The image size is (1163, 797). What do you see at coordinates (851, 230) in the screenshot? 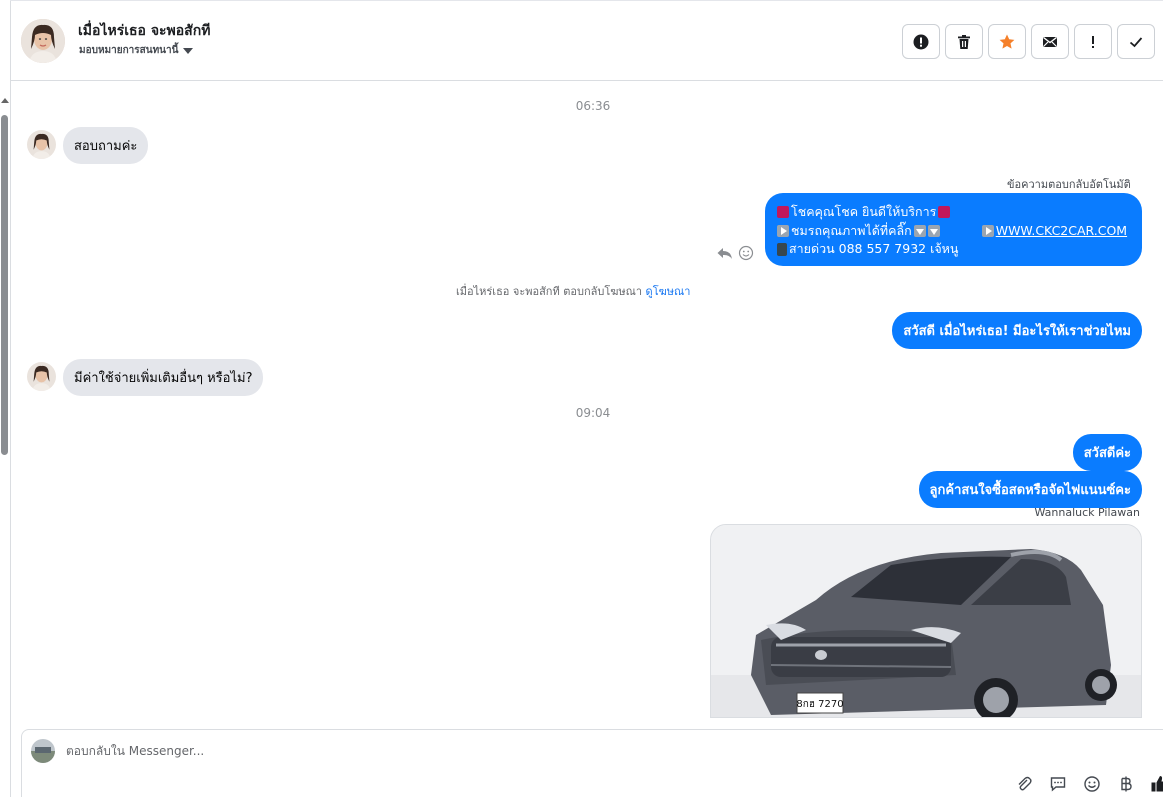
I see `auto-reply-line2: ชมรถคุณภาพได้ที่คลิ๊ก` at bounding box center [851, 230].